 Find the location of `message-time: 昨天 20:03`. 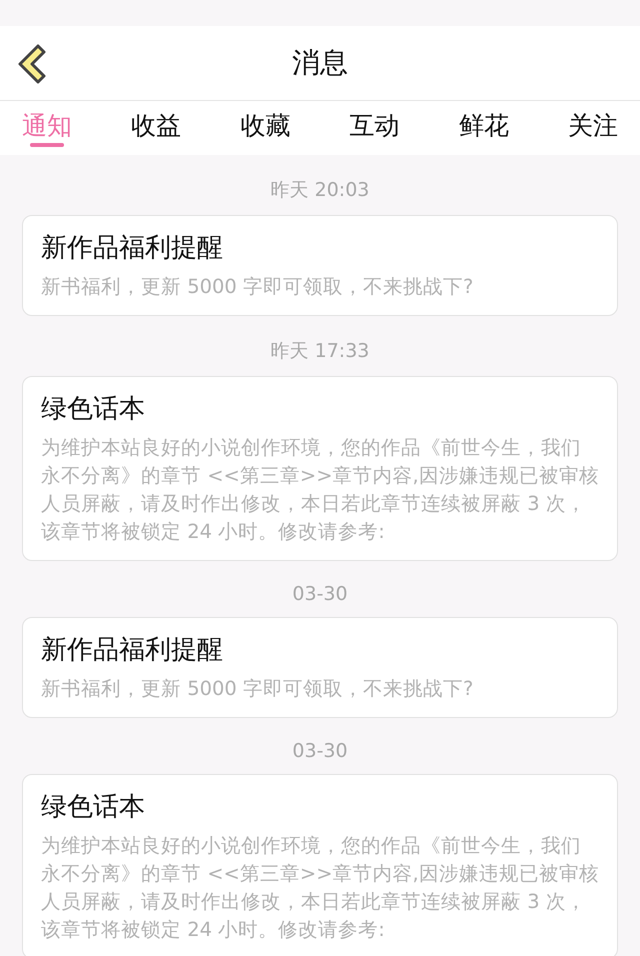

message-time: 昨天 20:03 is located at coordinates (320, 190).